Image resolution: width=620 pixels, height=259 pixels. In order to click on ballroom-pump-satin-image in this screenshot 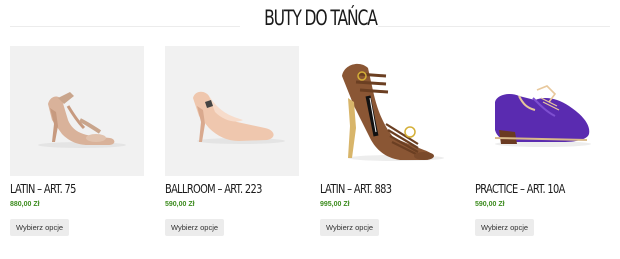, I will do `click(232, 111)`.